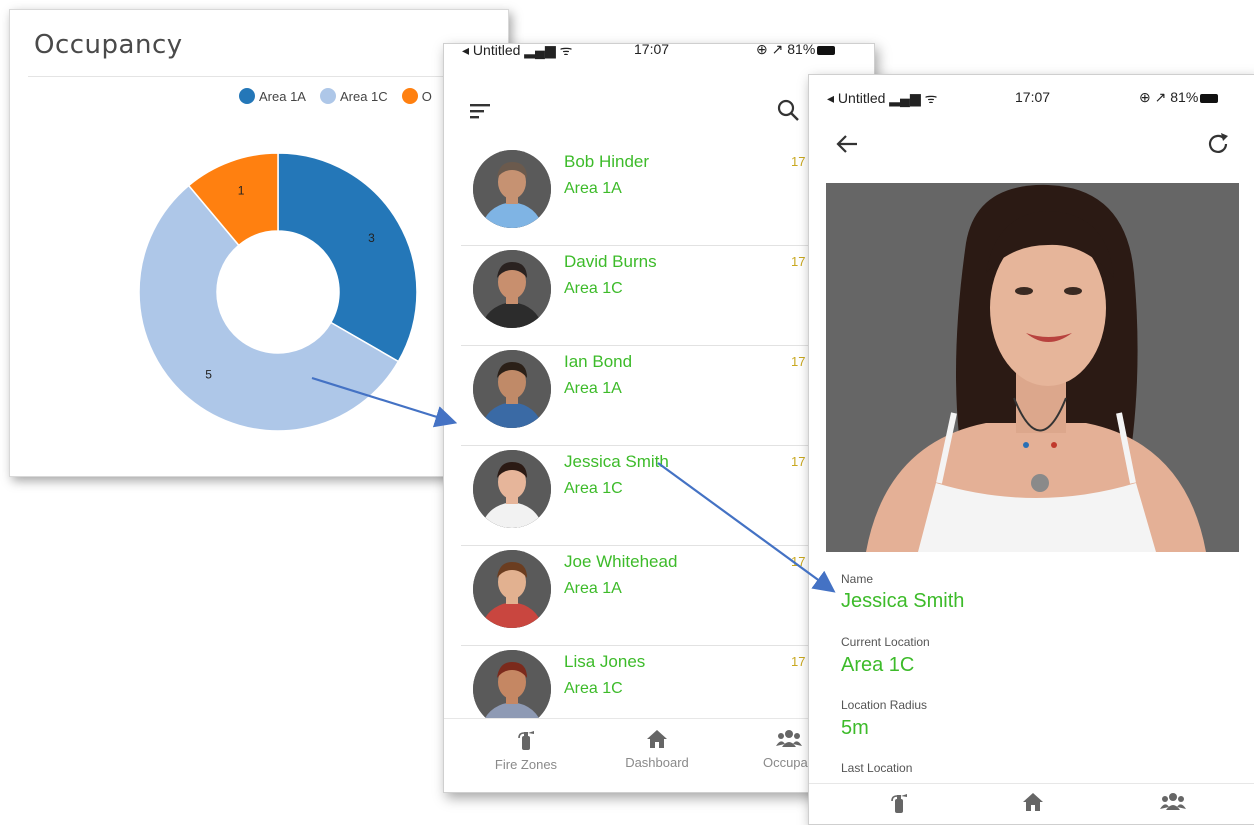 The image size is (1254, 825). I want to click on slice-value-label: 1, so click(241, 191).